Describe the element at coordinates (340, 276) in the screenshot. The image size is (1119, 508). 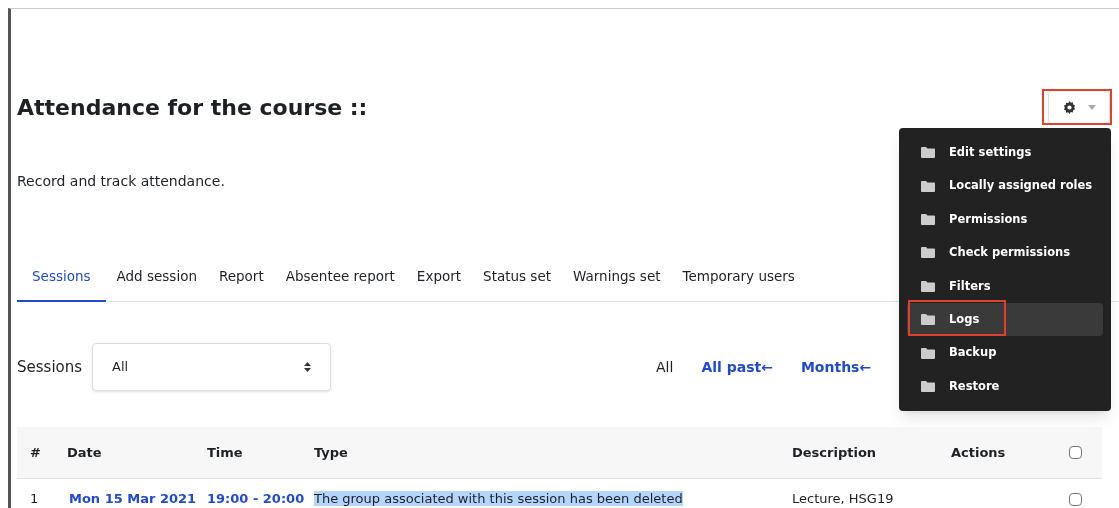
I see `tab: Absentee report` at that location.